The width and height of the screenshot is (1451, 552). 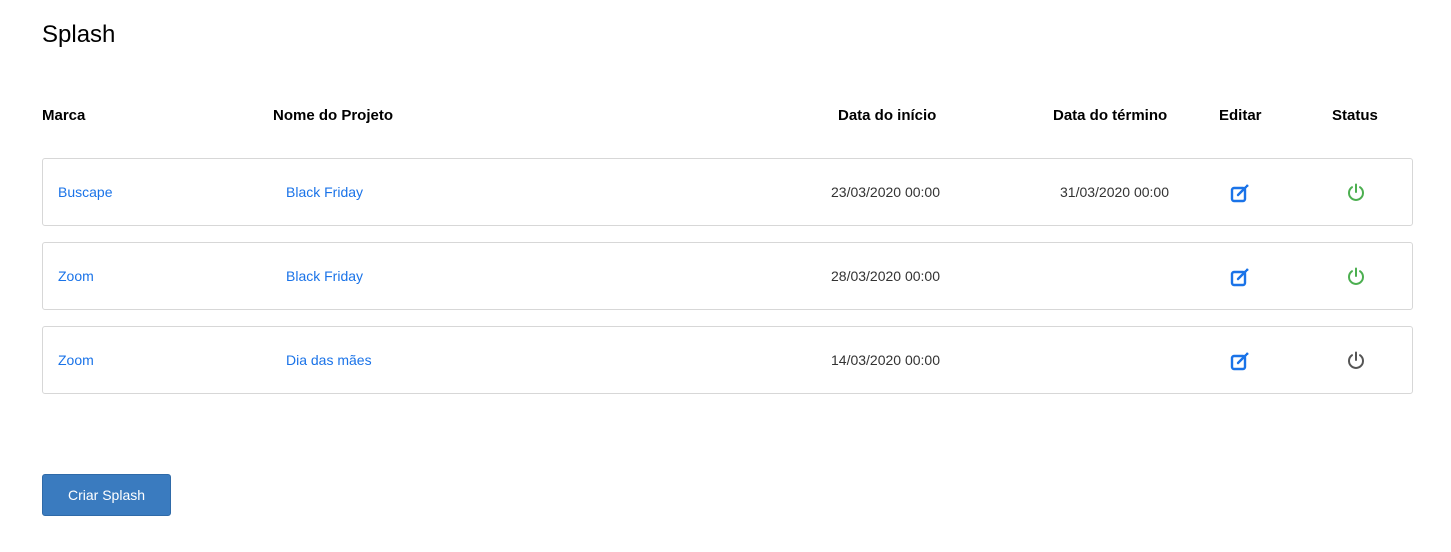 What do you see at coordinates (1114, 192) in the screenshot?
I see `row-data-termino: 31/03/2020 00:00` at bounding box center [1114, 192].